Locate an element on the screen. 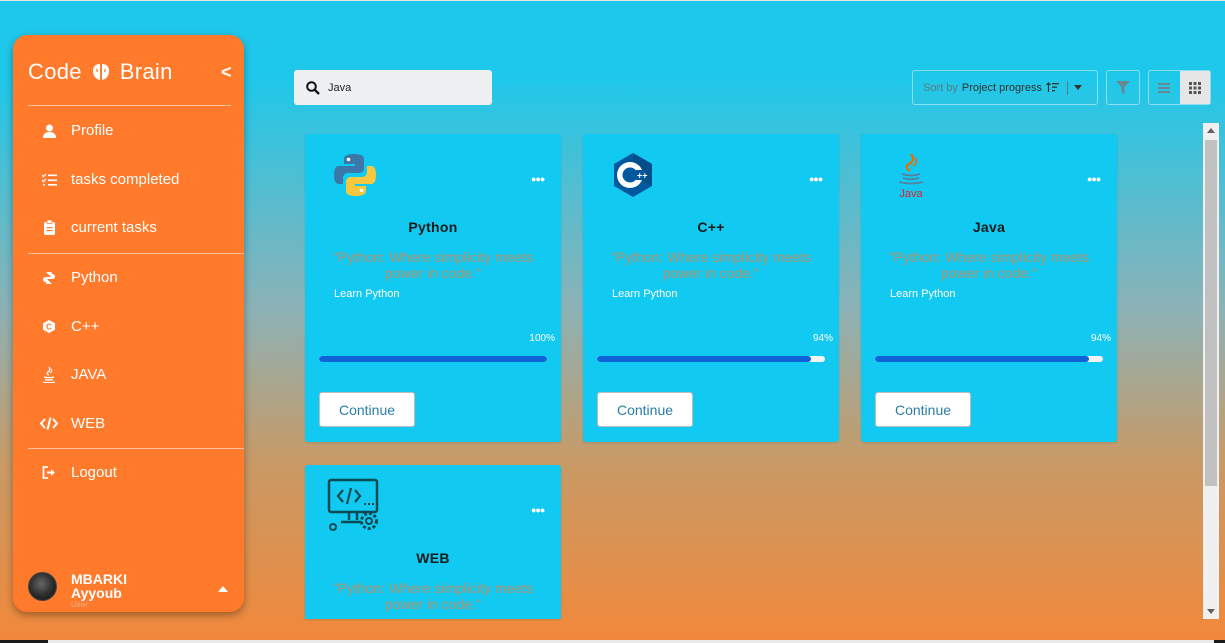  scroll-down-icon is located at coordinates (1211, 611).